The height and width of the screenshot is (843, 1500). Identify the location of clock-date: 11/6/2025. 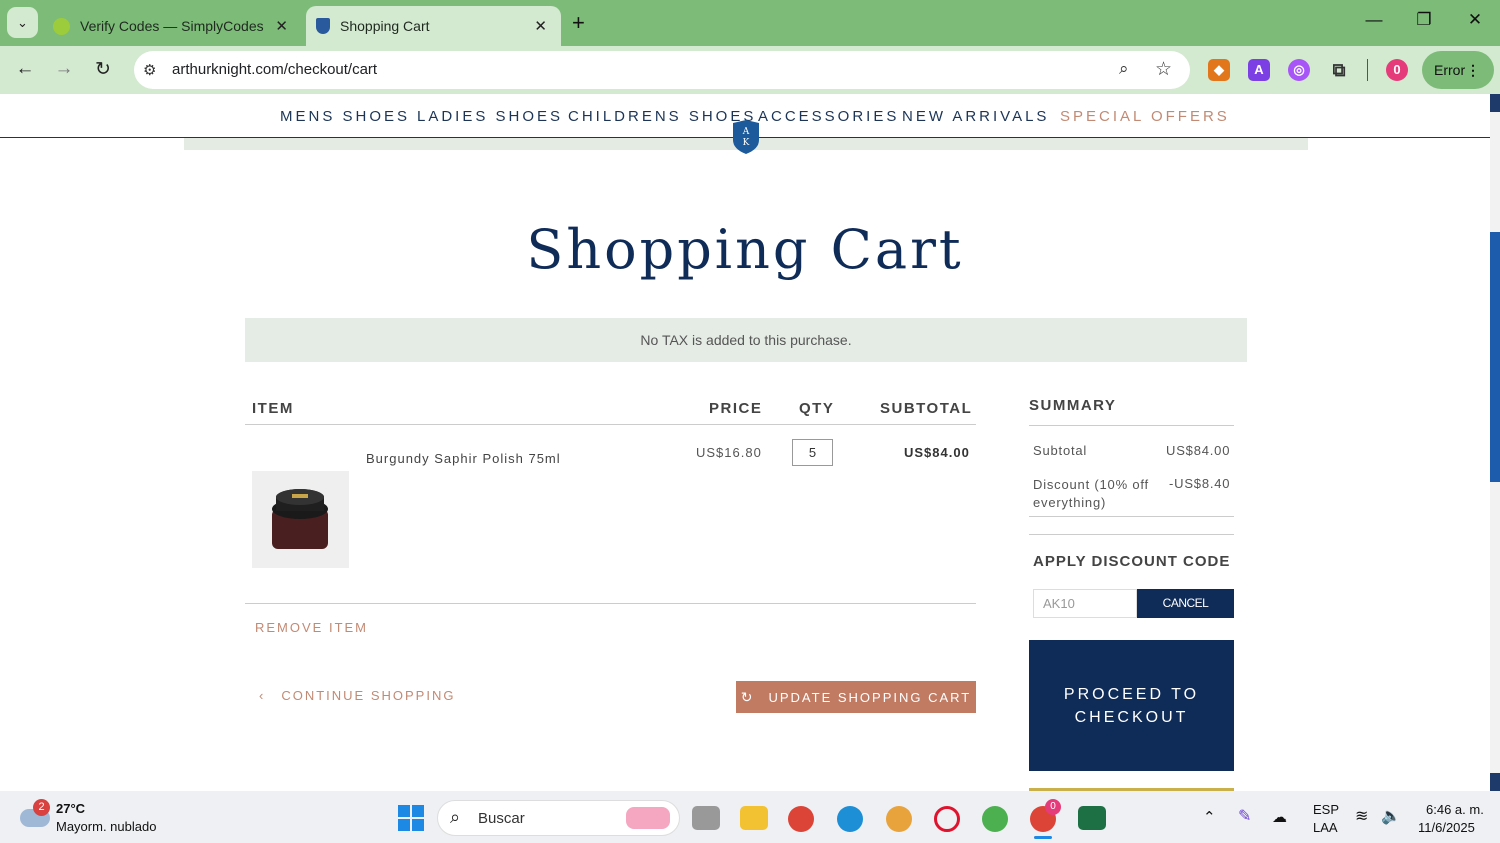
(1446, 827).